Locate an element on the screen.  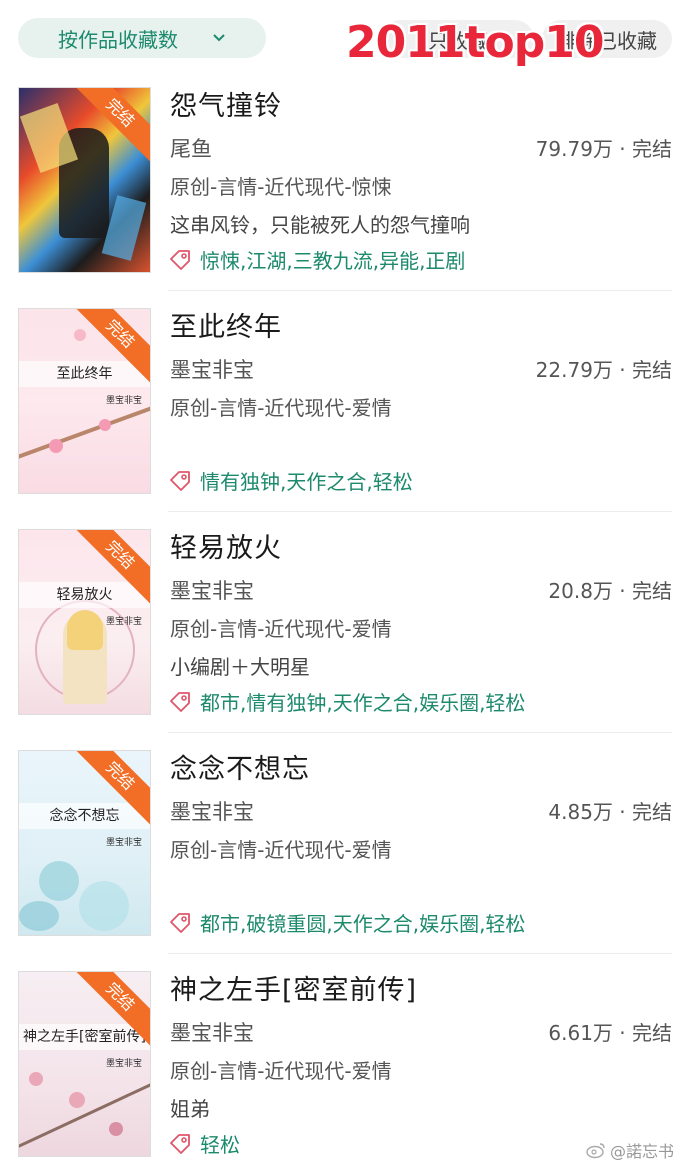
book-cover: 至此终年 墨宝非宝 完结 is located at coordinates (84, 401).